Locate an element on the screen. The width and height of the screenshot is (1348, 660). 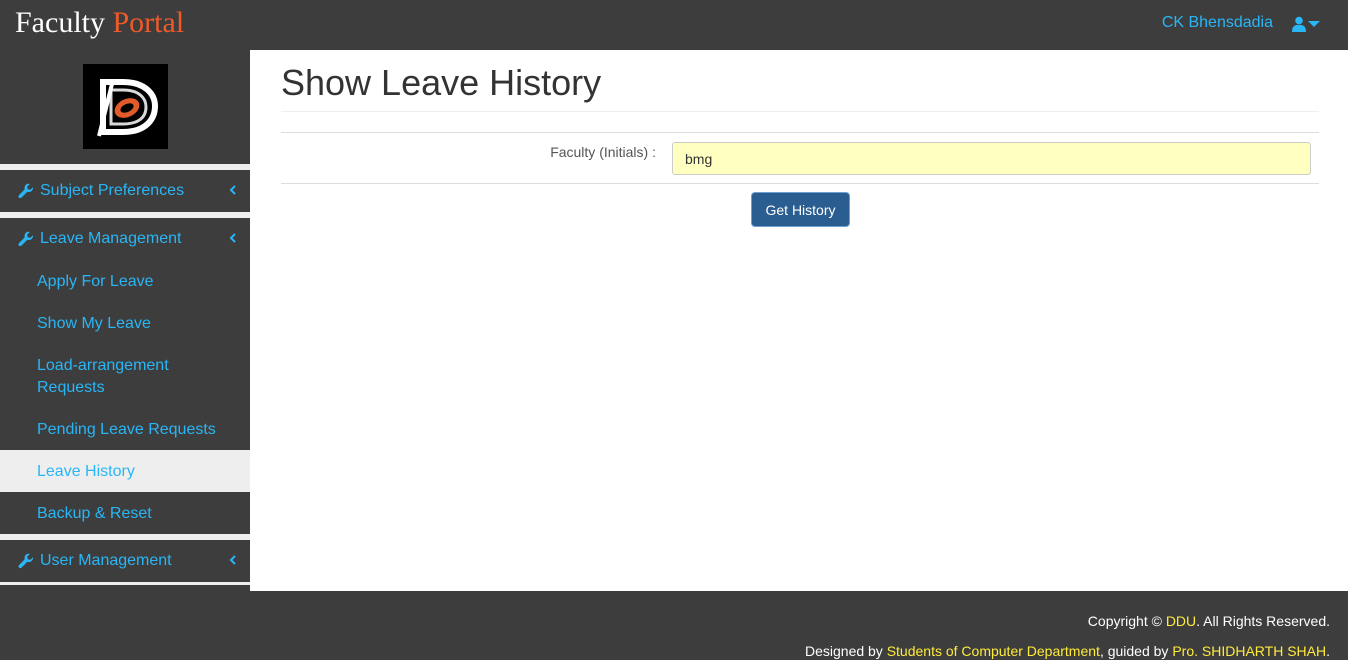
sidebar-group-label: Subject Preferences is located at coordinates (112, 190).